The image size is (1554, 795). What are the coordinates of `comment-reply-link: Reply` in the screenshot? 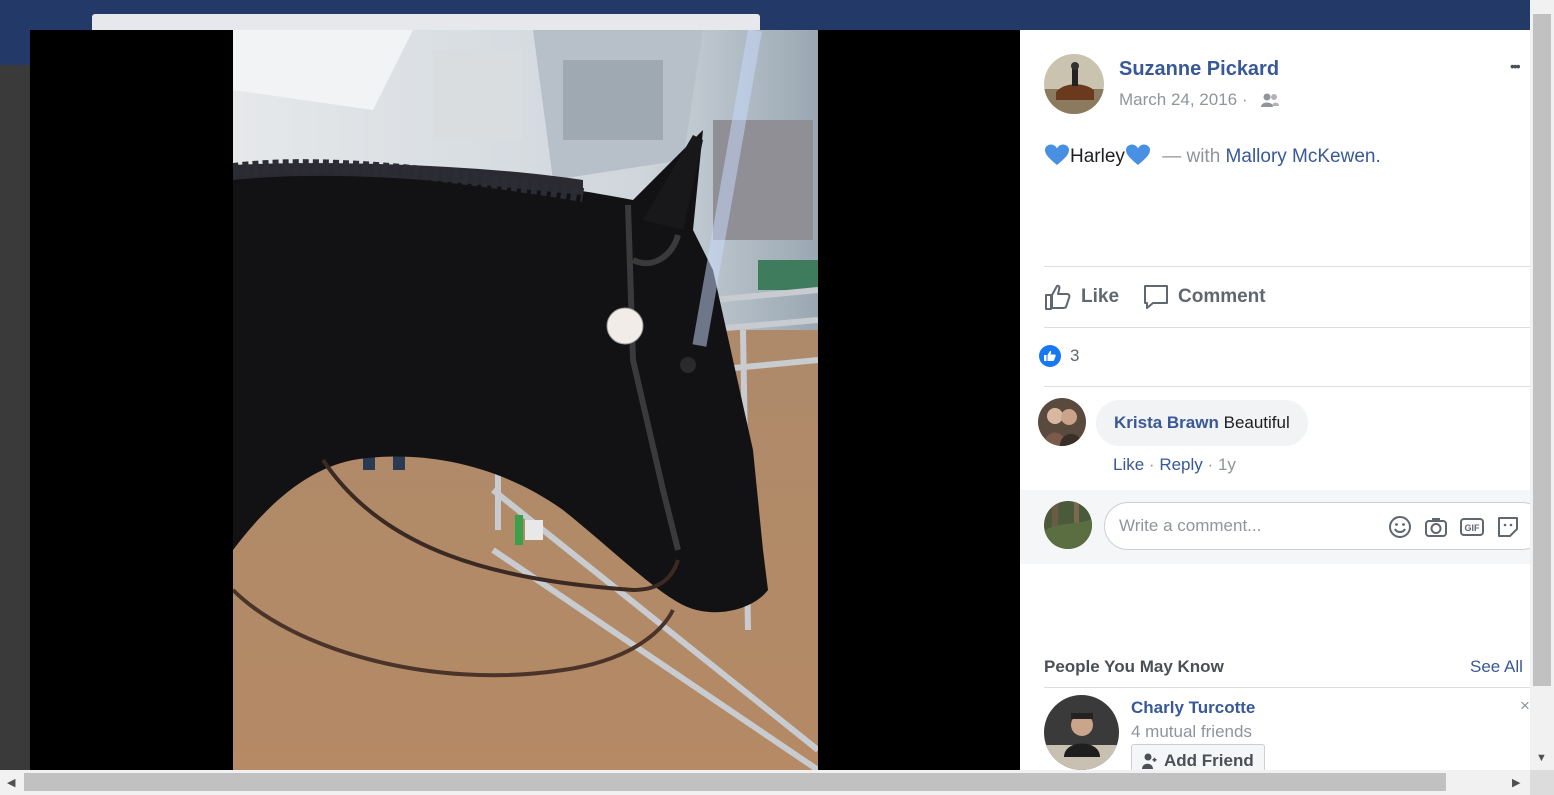 It's located at (1180, 464).